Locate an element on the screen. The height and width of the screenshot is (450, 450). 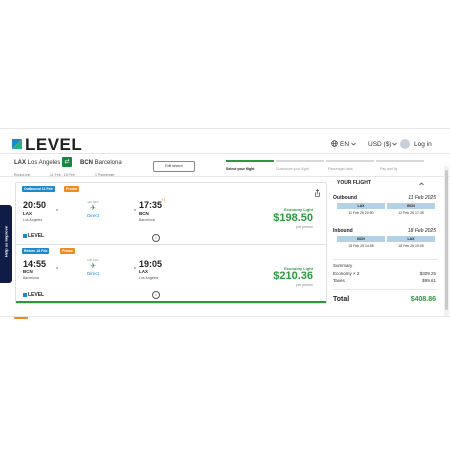
destination-code: BCN is located at coordinates (86, 163).